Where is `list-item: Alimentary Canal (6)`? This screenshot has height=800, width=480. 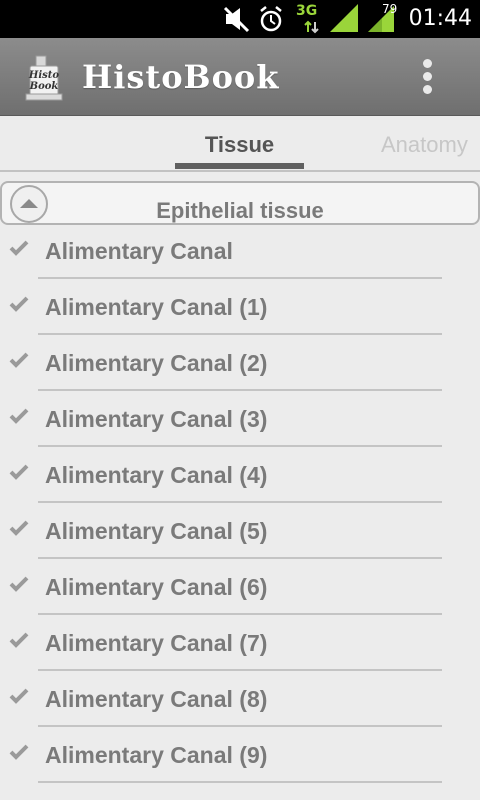
list-item: Alimentary Canal (6) is located at coordinates (240, 588).